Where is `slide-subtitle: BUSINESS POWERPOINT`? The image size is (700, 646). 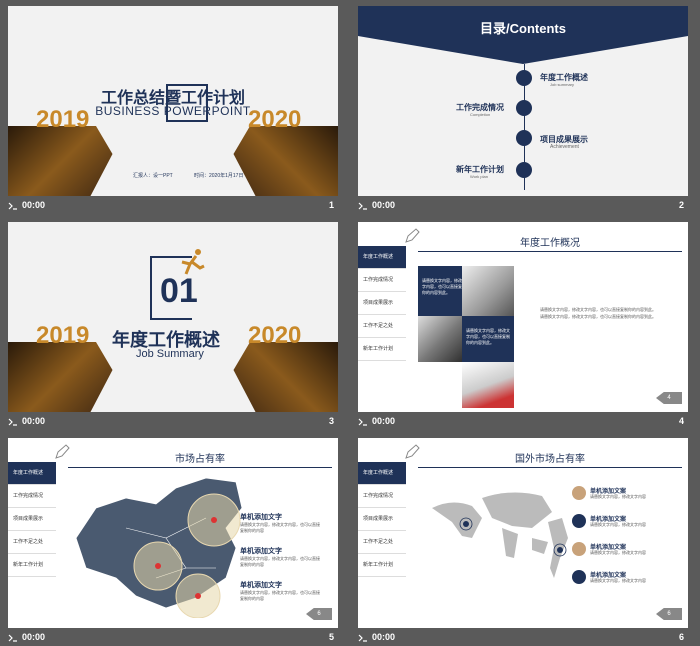
slide-subtitle: BUSINESS POWERPOINT is located at coordinates (173, 111).